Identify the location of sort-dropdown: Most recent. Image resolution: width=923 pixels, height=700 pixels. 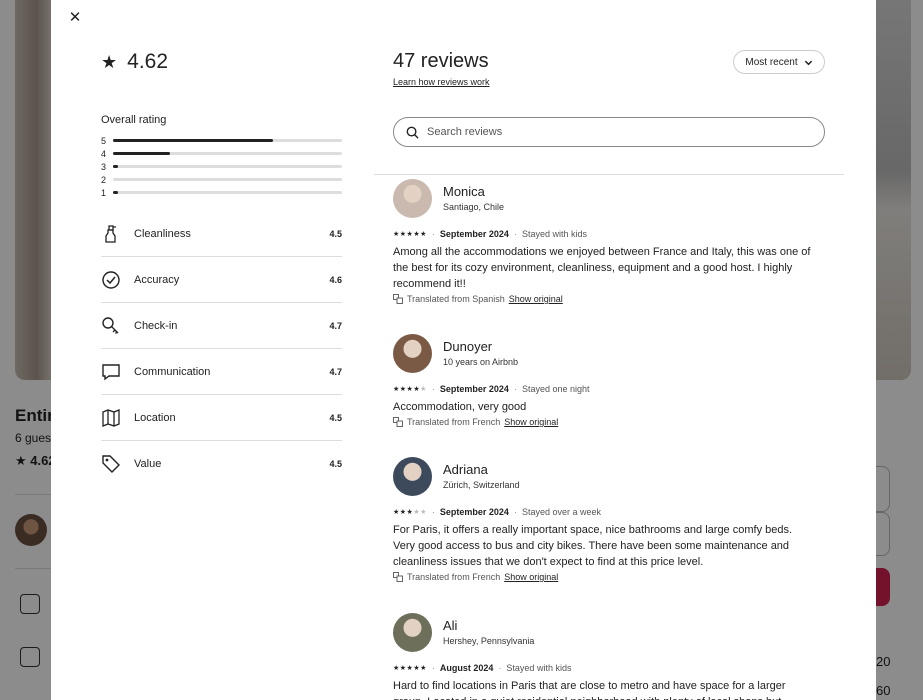
(779, 62).